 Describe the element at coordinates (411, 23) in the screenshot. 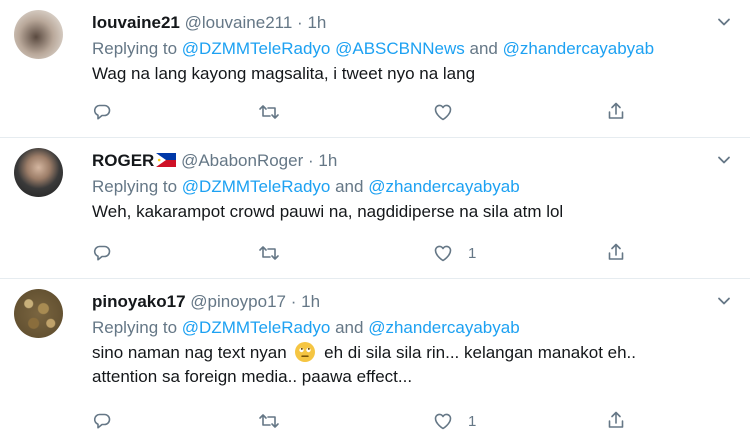

I see `tweet-header: louvaine21 @louvaine211 · 1h` at that location.